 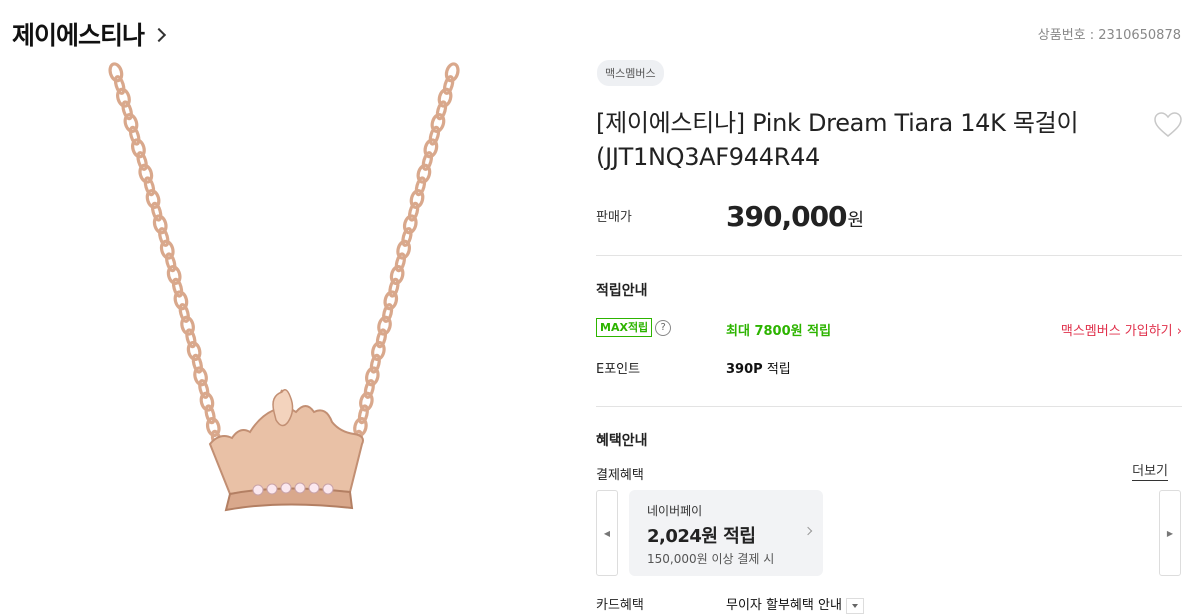 What do you see at coordinates (778, 369) in the screenshot?
I see `epoint-suffix: 적립` at bounding box center [778, 369].